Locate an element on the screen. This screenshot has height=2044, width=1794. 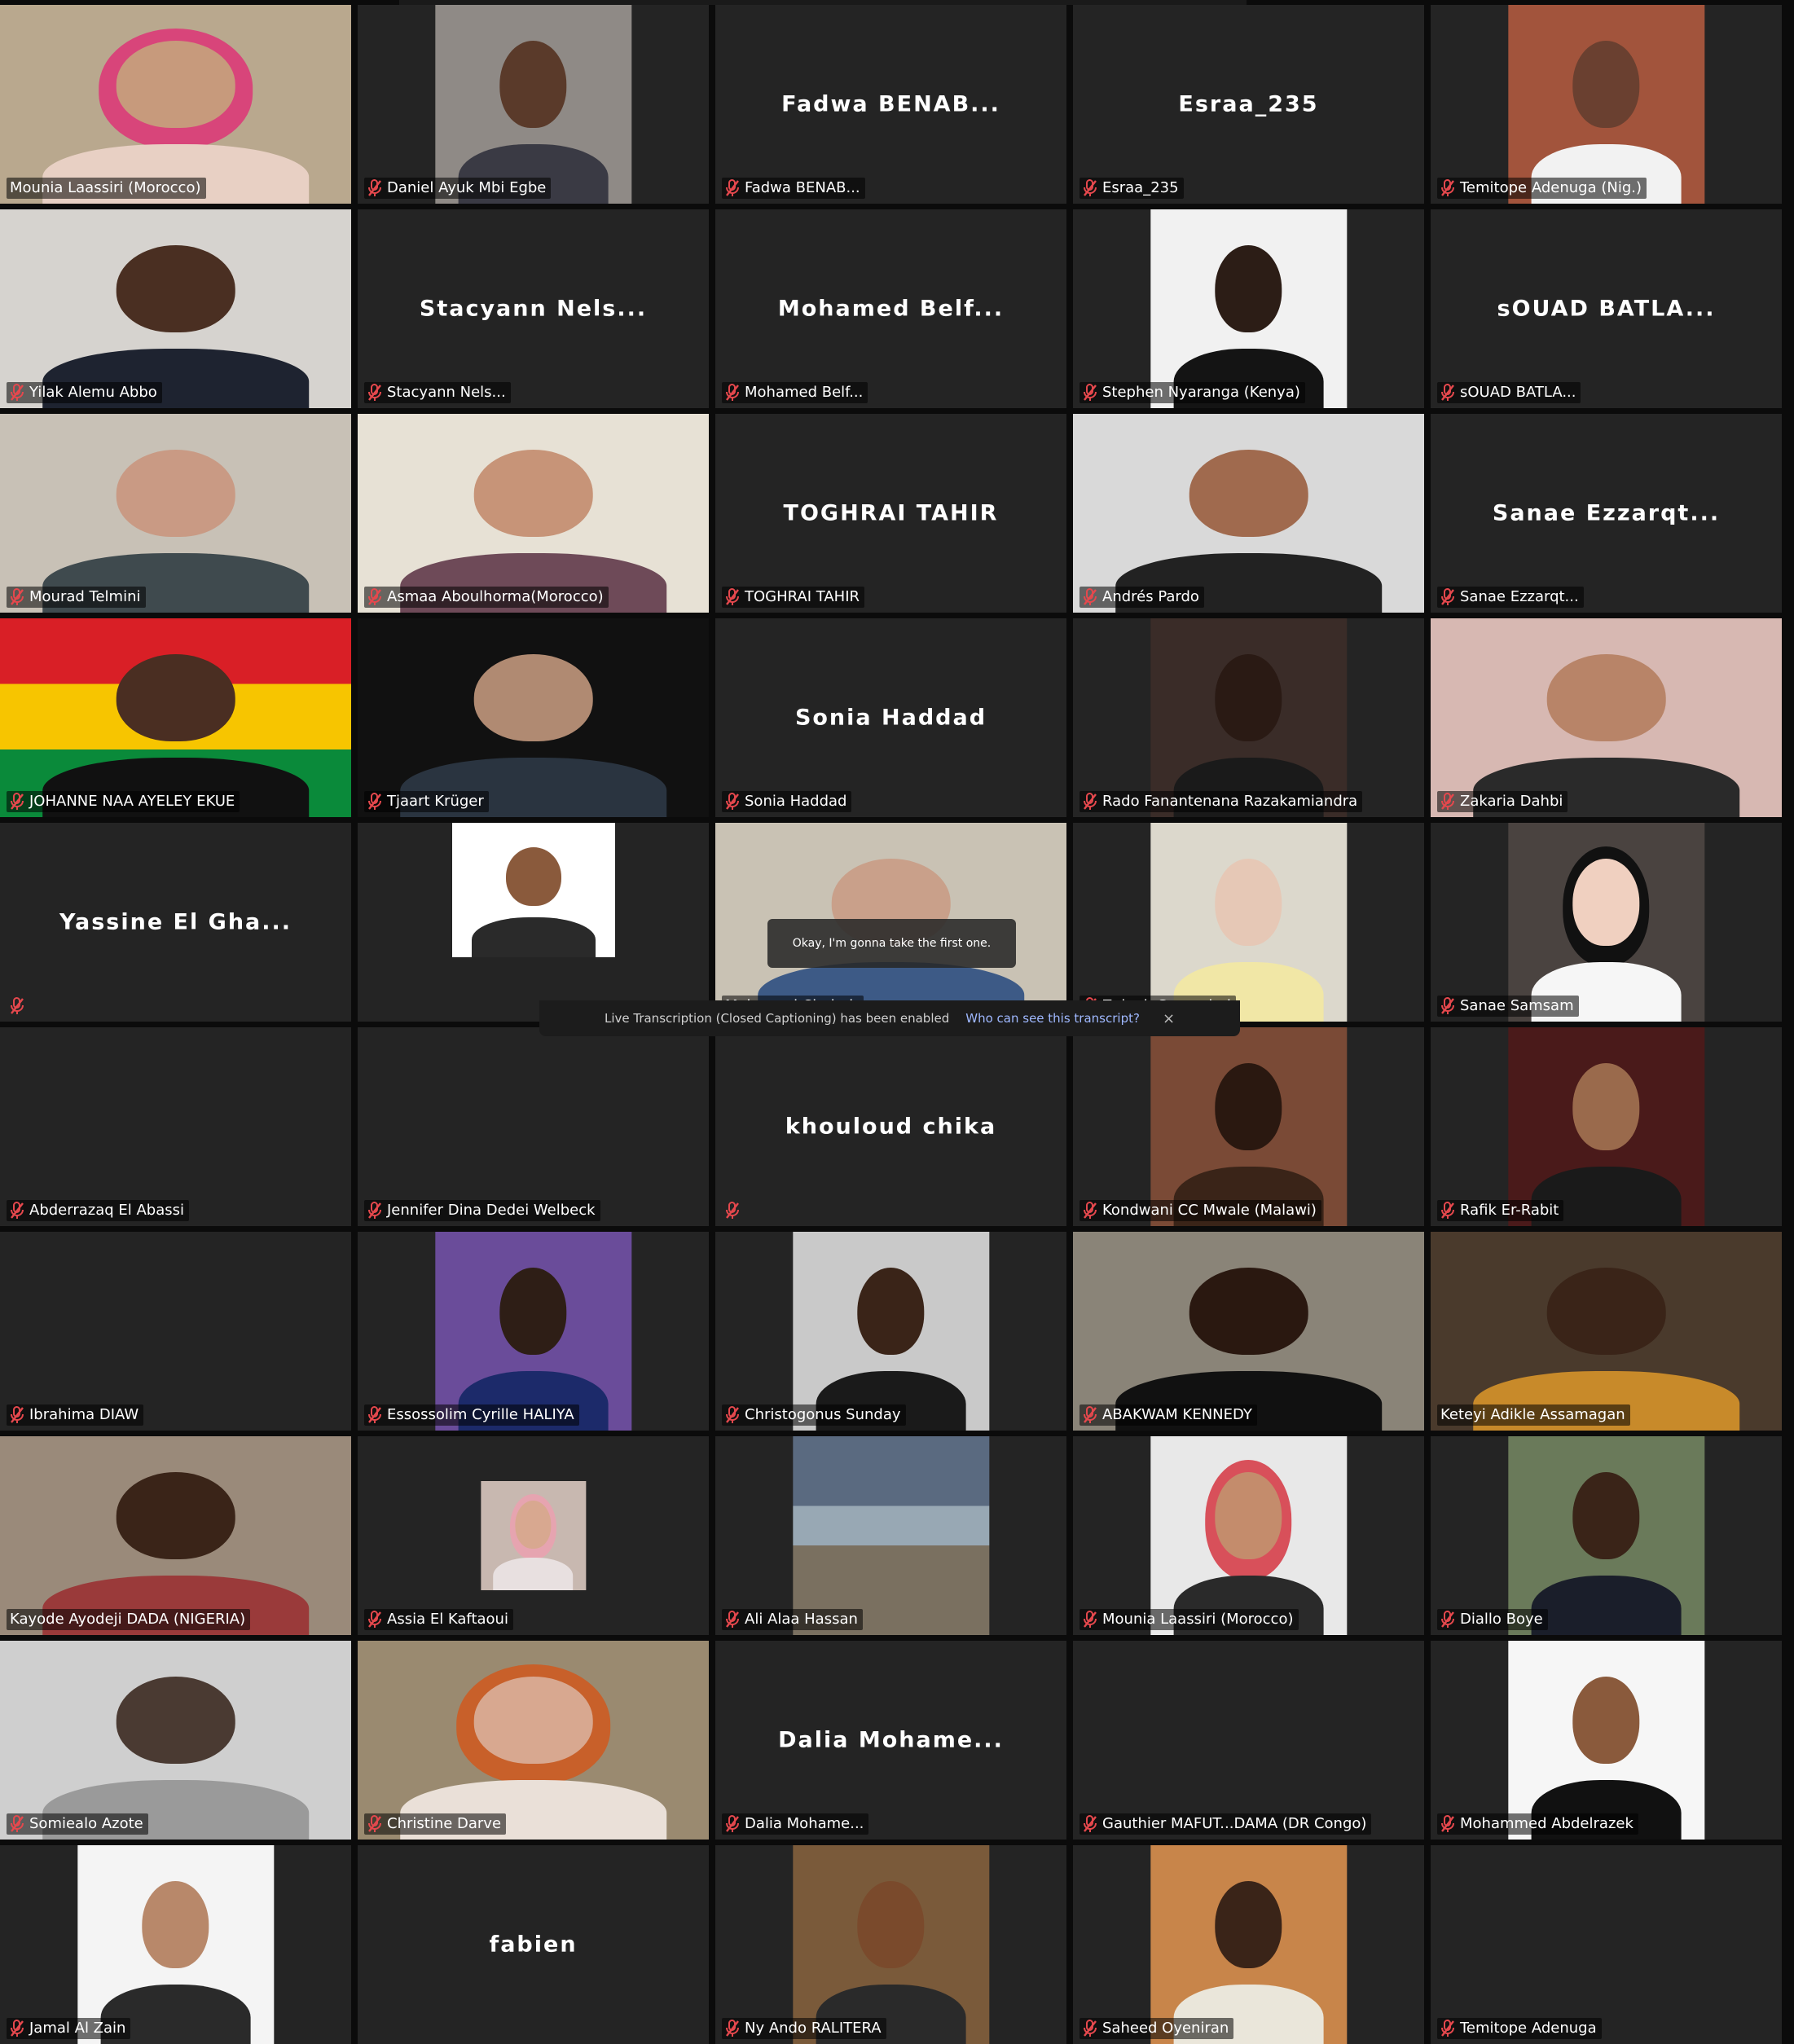
participant-name-label: Mounia Laassiri (Morocco) is located at coordinates (1189, 1619).